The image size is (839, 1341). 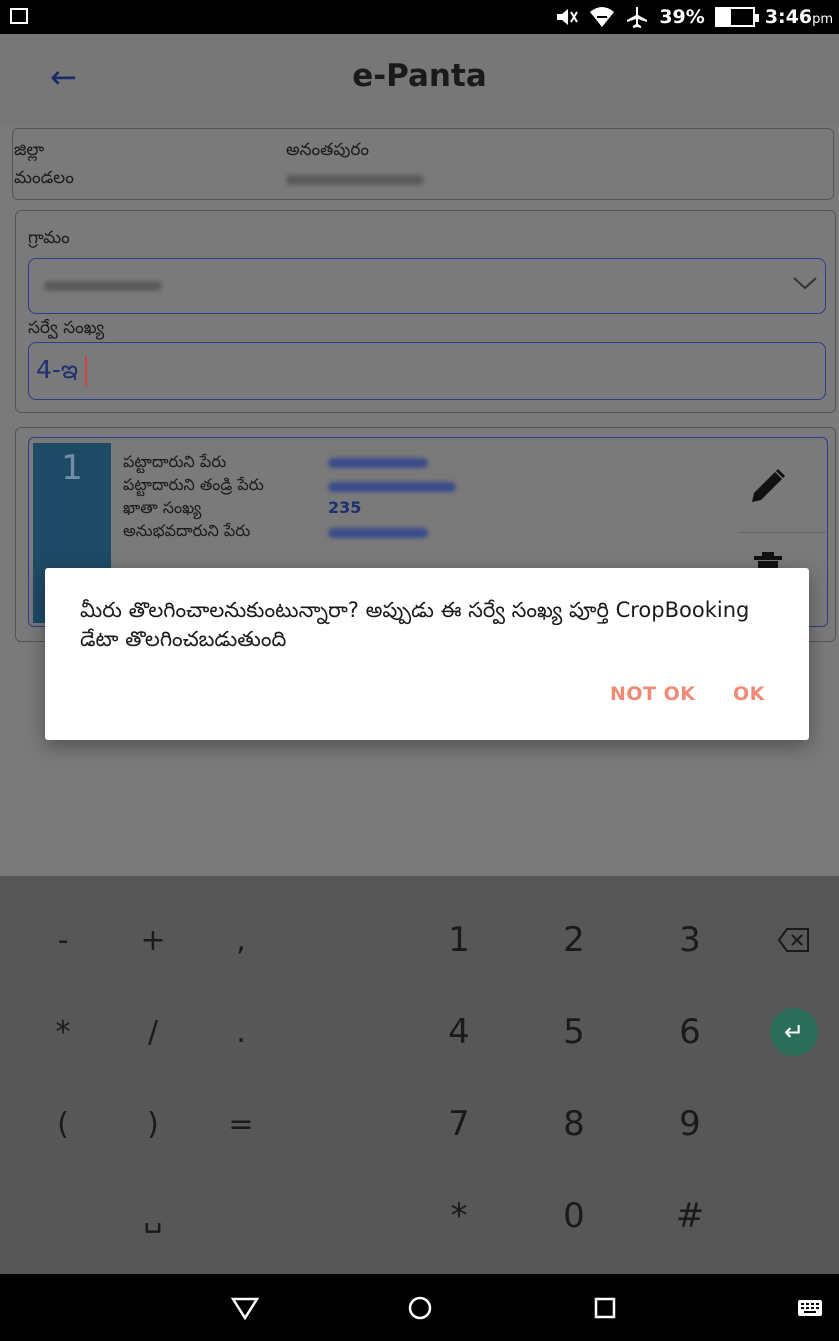 I want to click on space-key: ␣, so click(x=153, y=1216).